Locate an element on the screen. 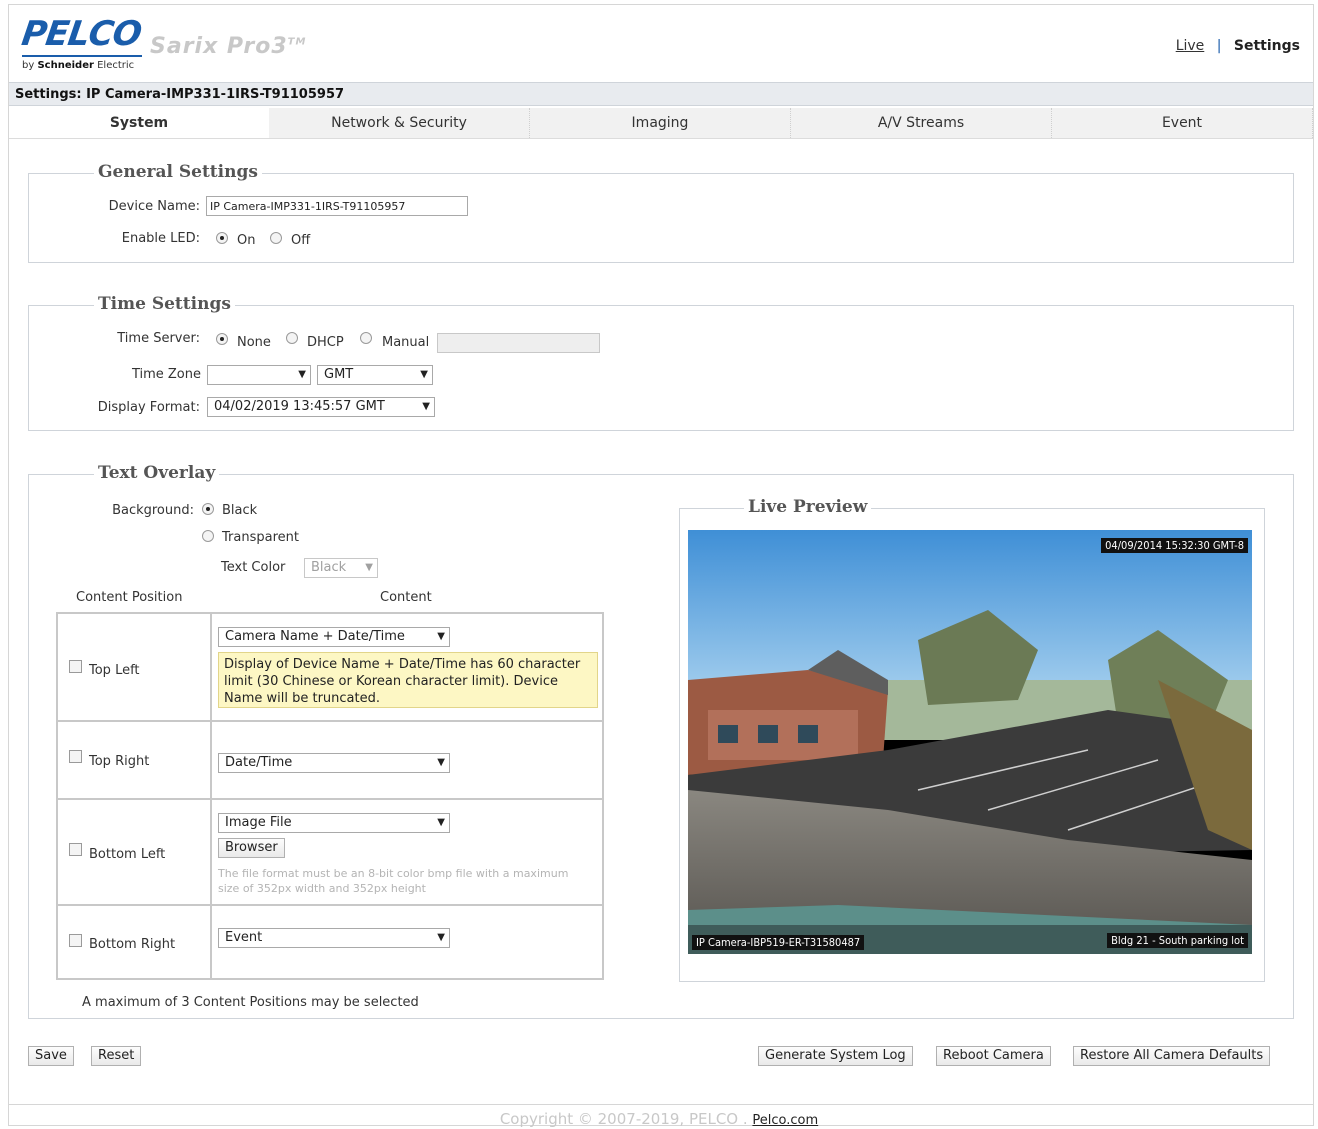 The height and width of the screenshot is (1129, 1318). time-server-none-label: None is located at coordinates (254, 342).